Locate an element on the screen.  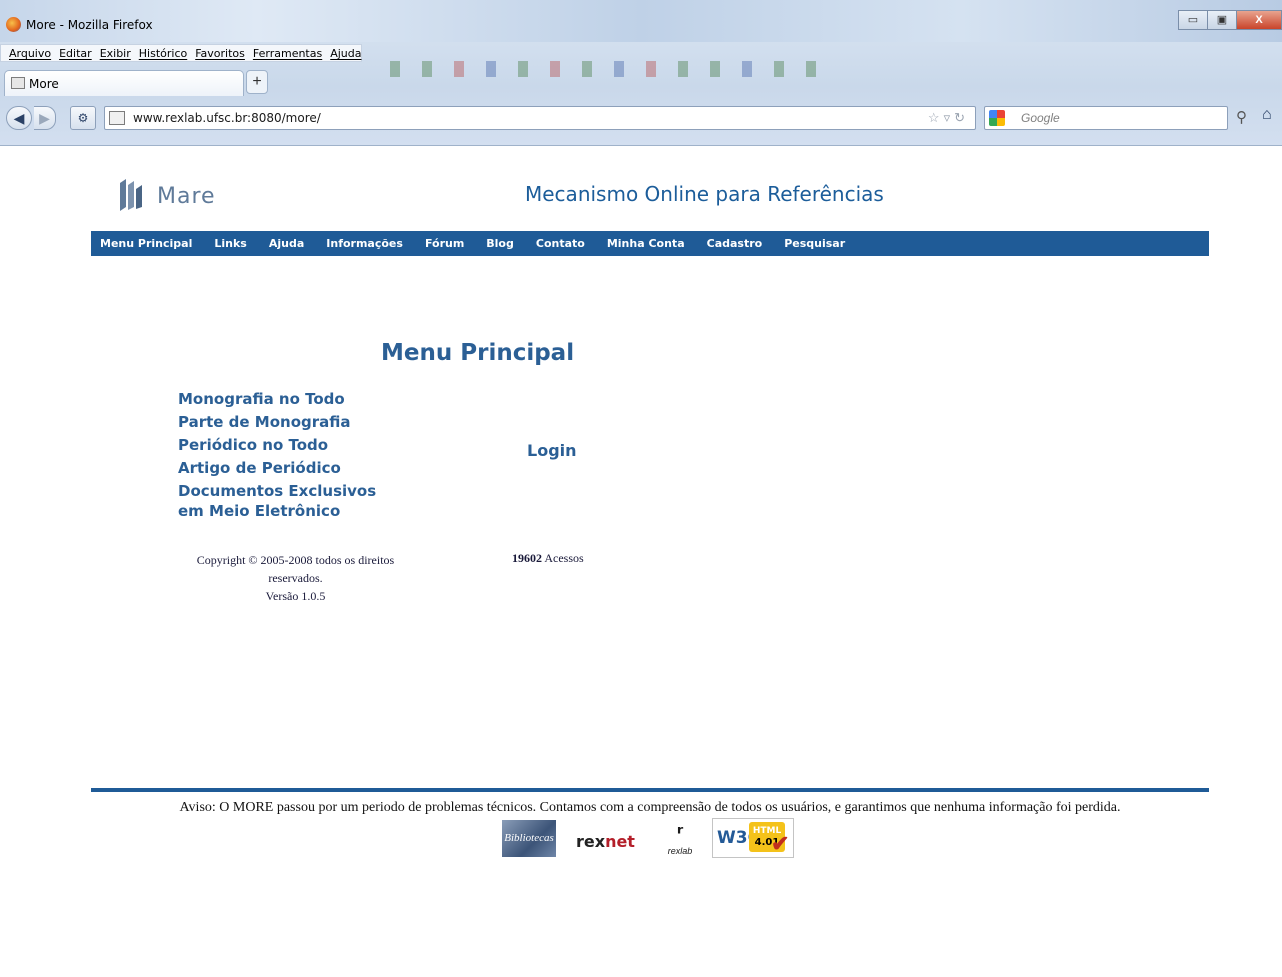
search-icon: ⚲ is located at coordinates (1241, 117).